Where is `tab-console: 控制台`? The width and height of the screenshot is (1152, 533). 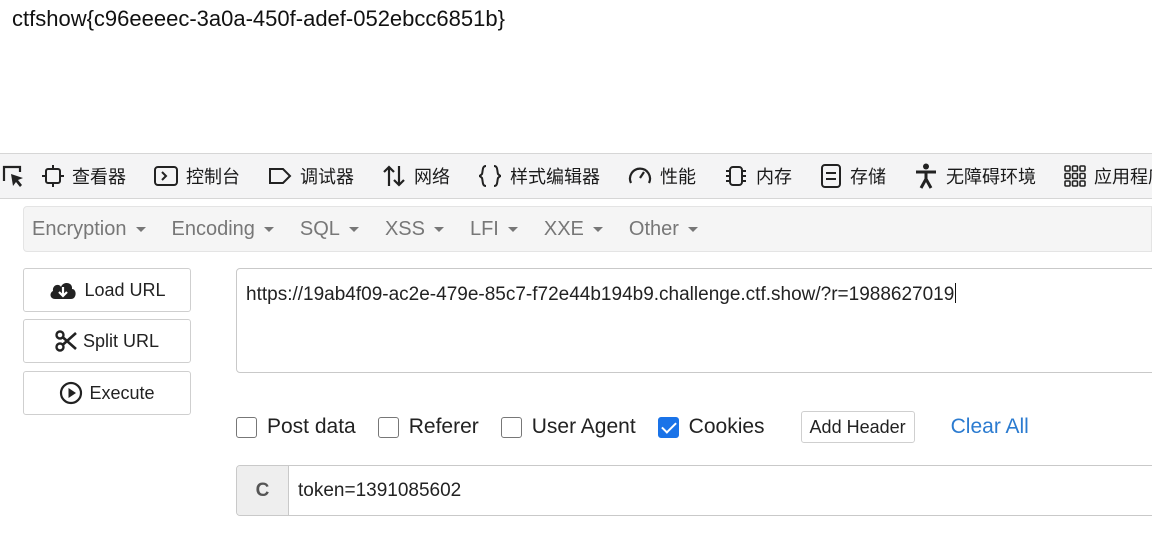
tab-console: 控制台 is located at coordinates (195, 176).